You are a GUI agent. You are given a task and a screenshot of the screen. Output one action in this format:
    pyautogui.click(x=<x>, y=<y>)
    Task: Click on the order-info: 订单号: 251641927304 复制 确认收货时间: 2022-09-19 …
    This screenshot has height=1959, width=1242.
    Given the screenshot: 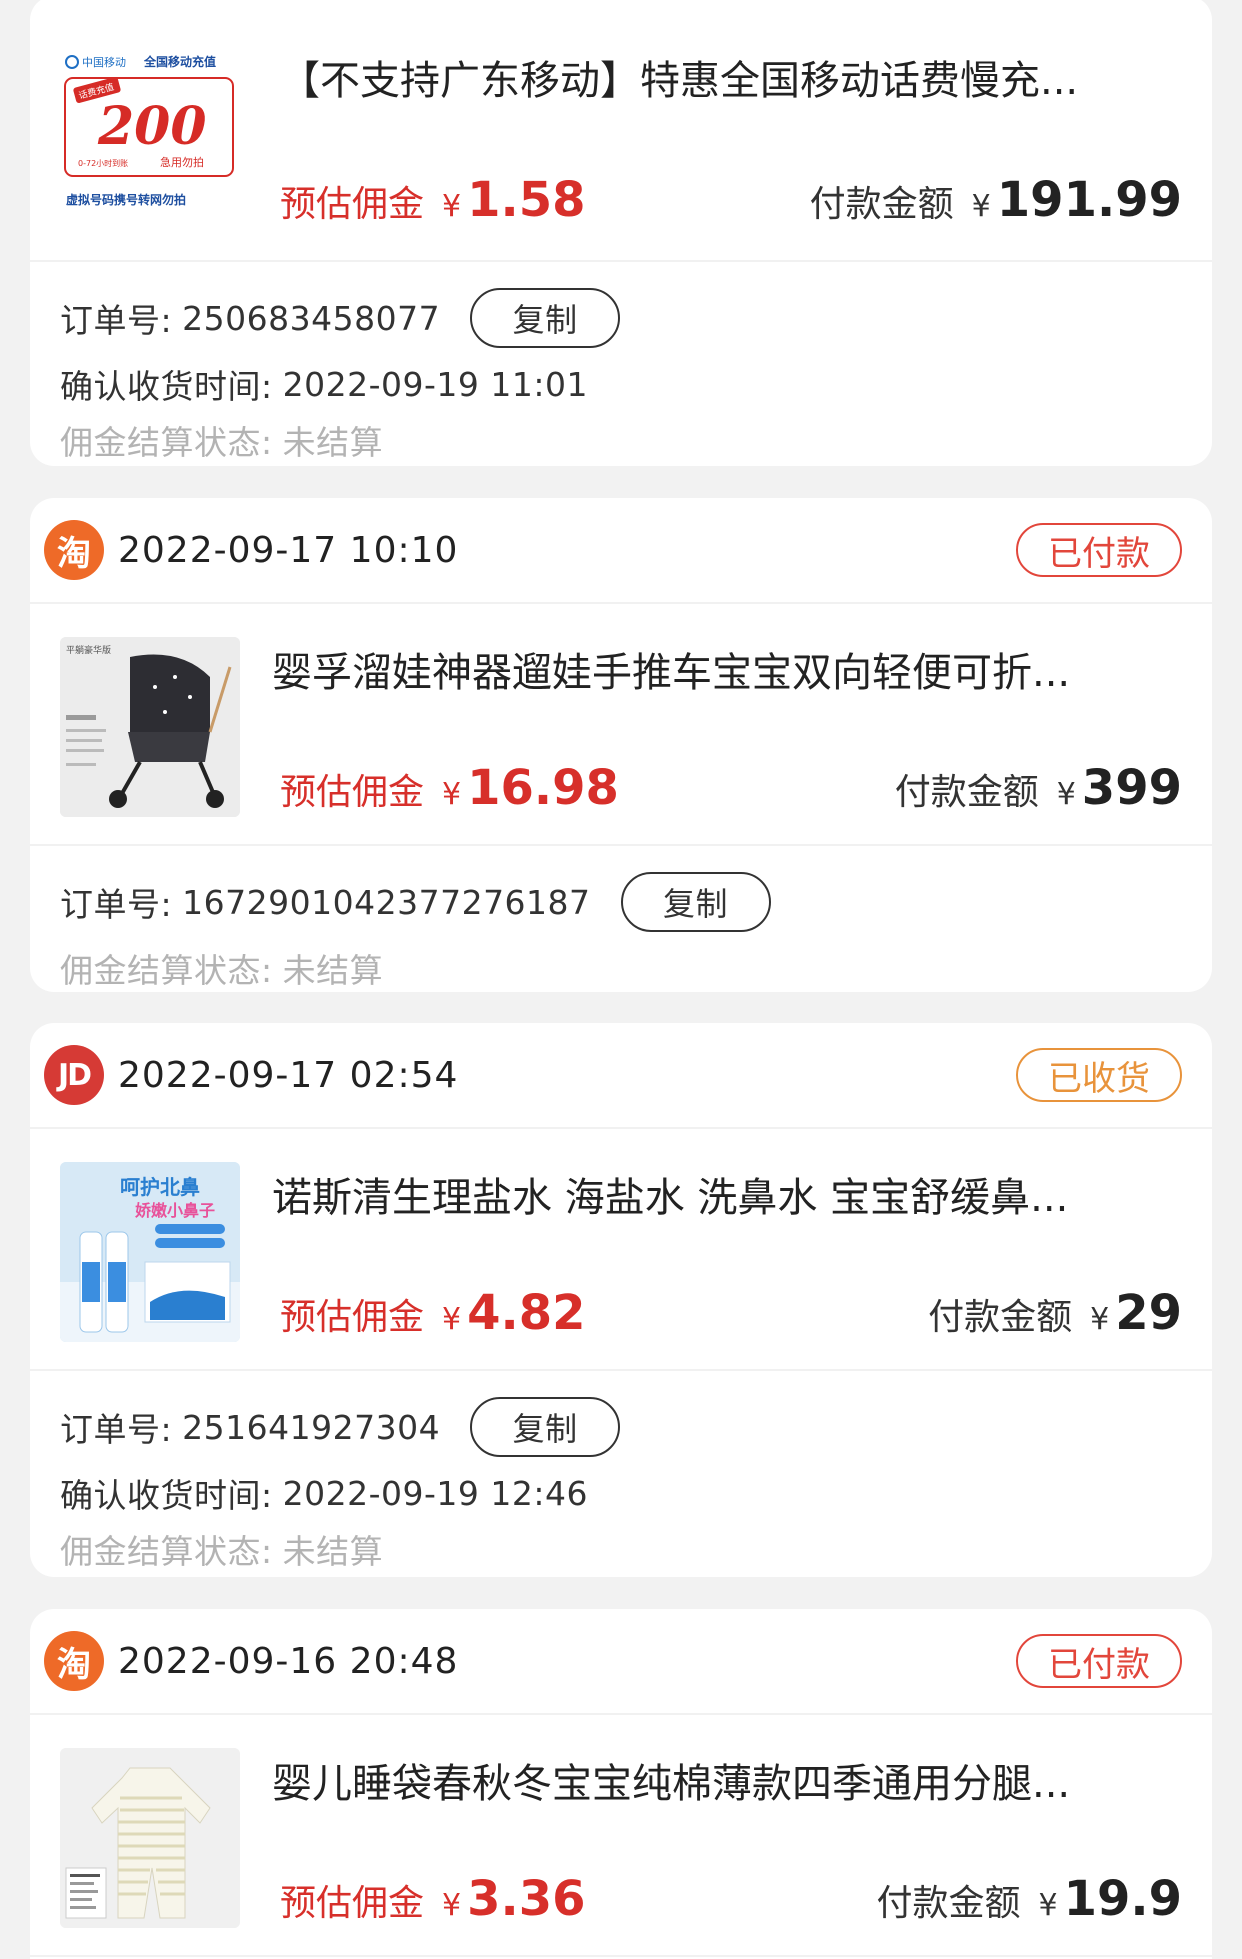 What is the action you would take?
    pyautogui.click(x=621, y=1474)
    